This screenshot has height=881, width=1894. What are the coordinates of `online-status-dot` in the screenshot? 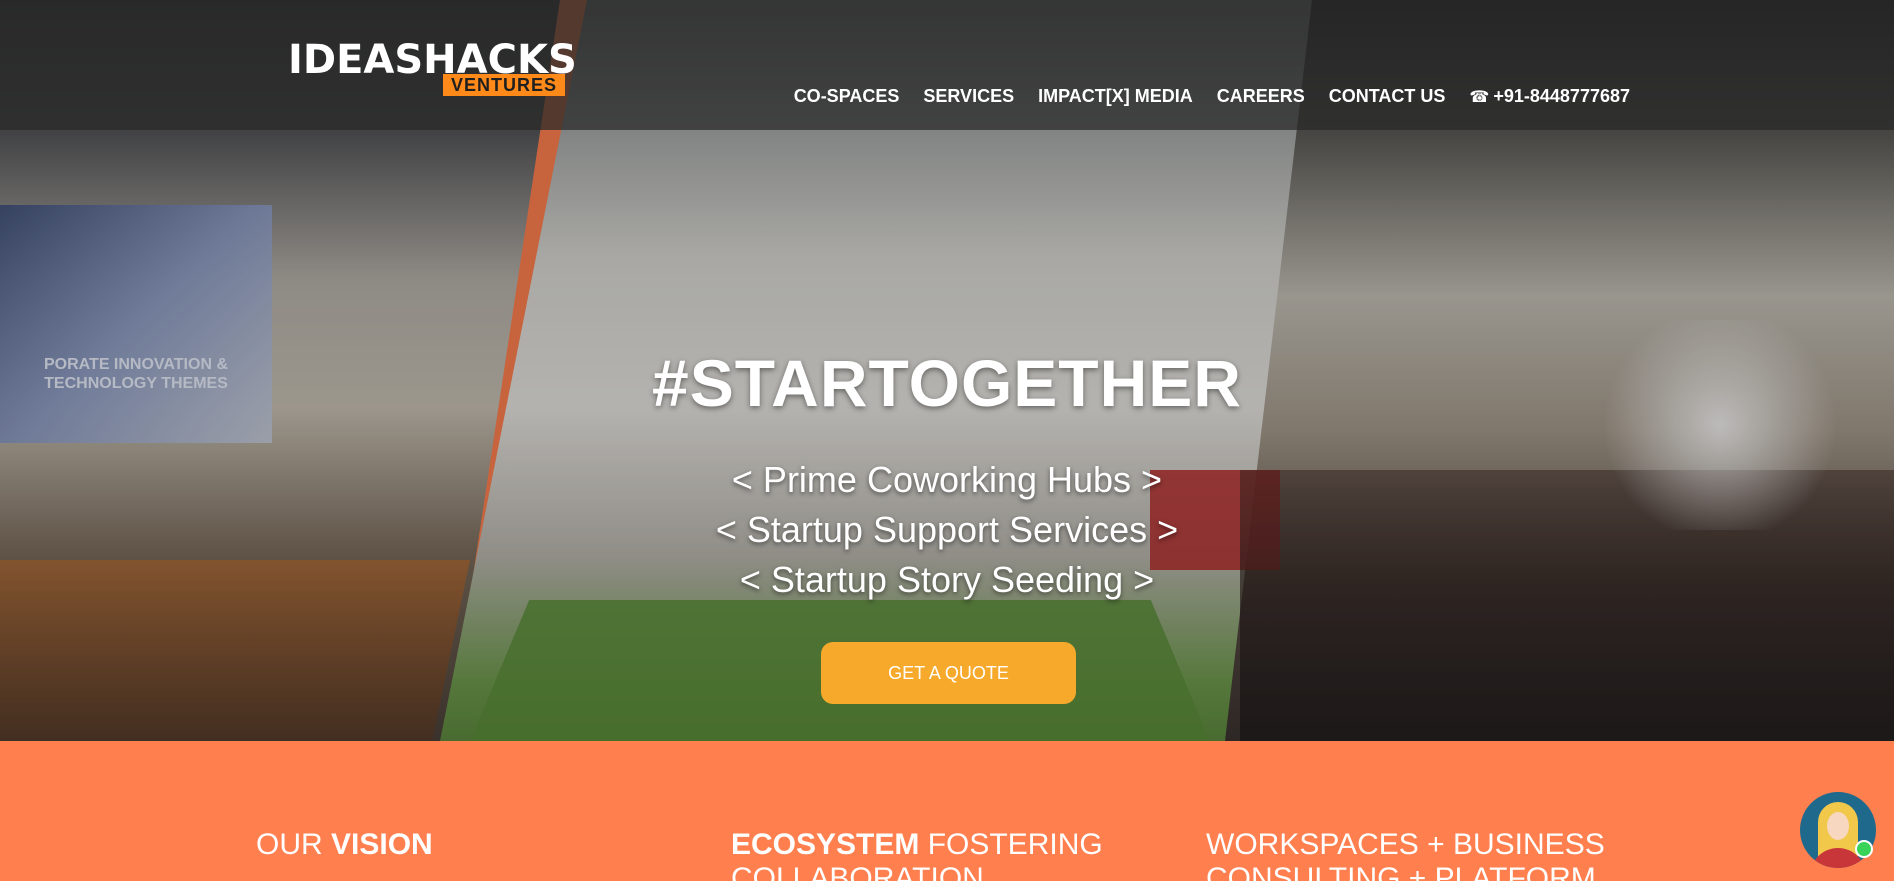 It's located at (1864, 849).